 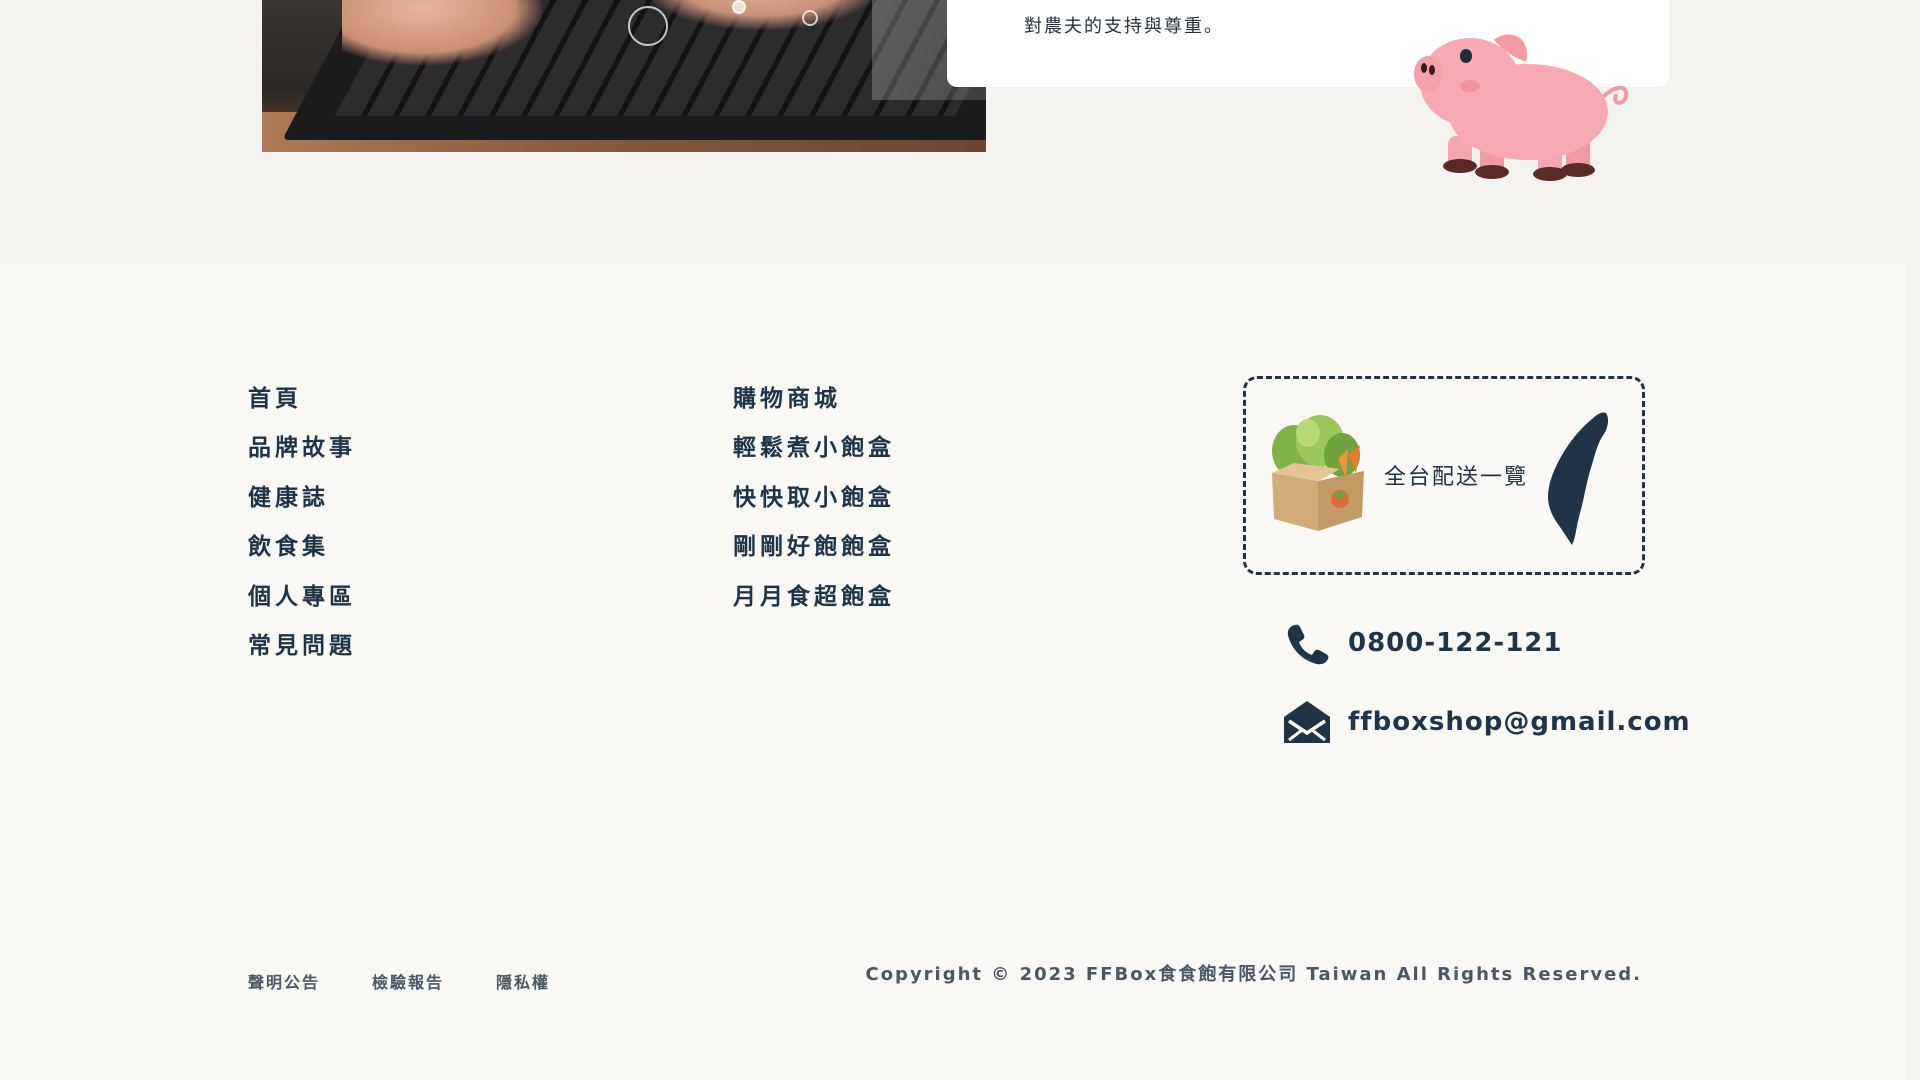 I want to click on footer-link-just-right-box: 剛剛好飽飽盒, so click(x=814, y=555).